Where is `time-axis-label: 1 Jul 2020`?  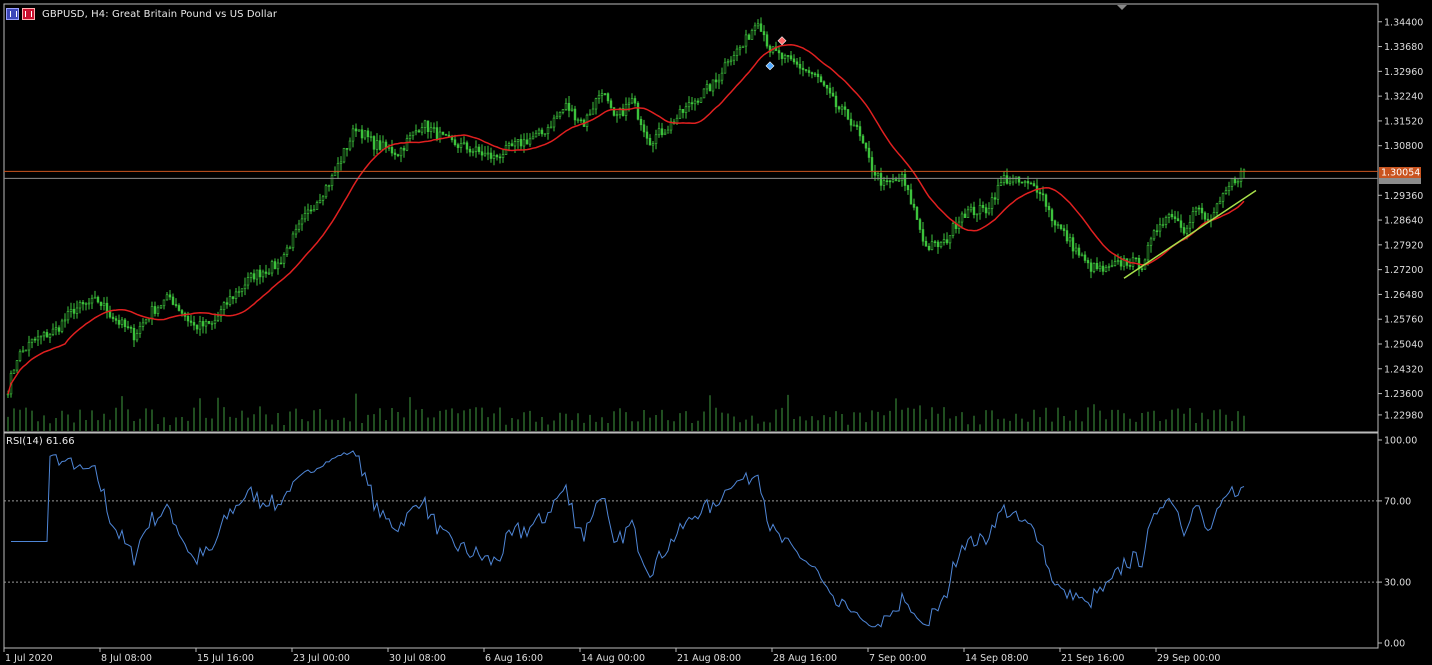 time-axis-label: 1 Jul 2020 is located at coordinates (29, 658).